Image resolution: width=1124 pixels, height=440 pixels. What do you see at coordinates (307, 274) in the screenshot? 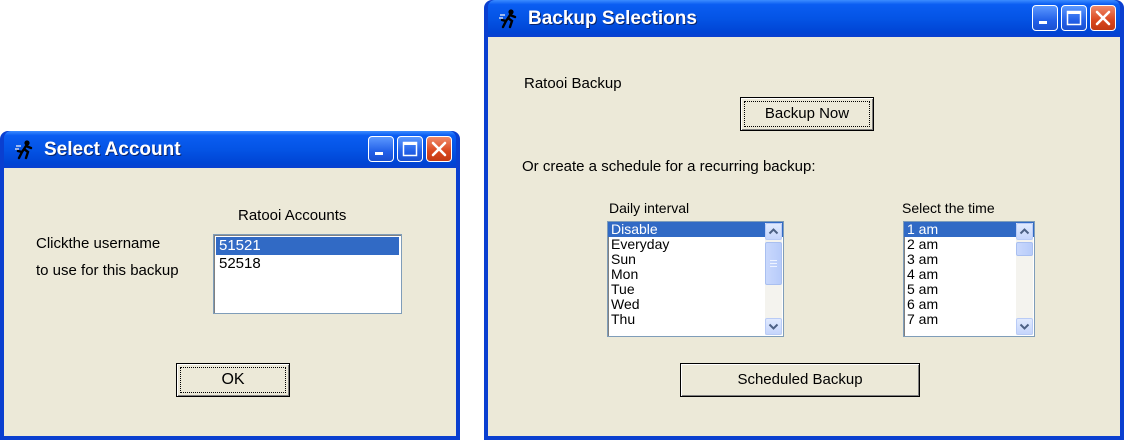
I see `accounts-list: 51521 52518` at bounding box center [307, 274].